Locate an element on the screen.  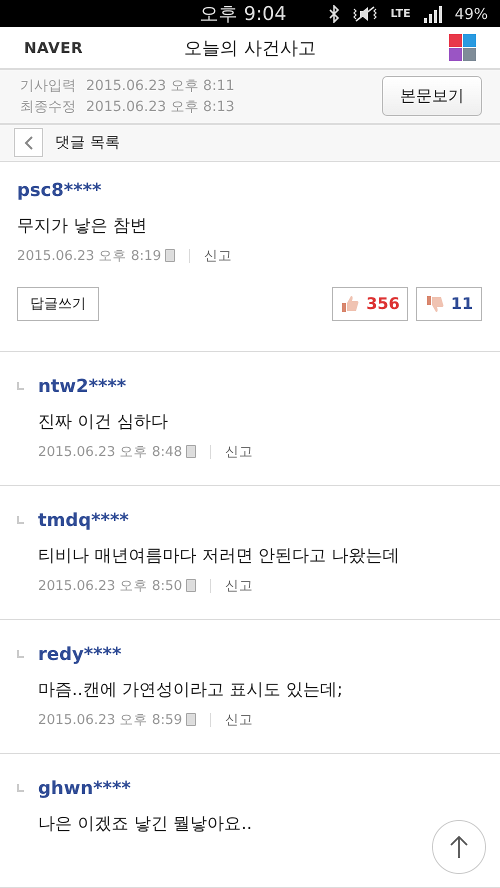
menu-grid-icon is located at coordinates (462, 48).